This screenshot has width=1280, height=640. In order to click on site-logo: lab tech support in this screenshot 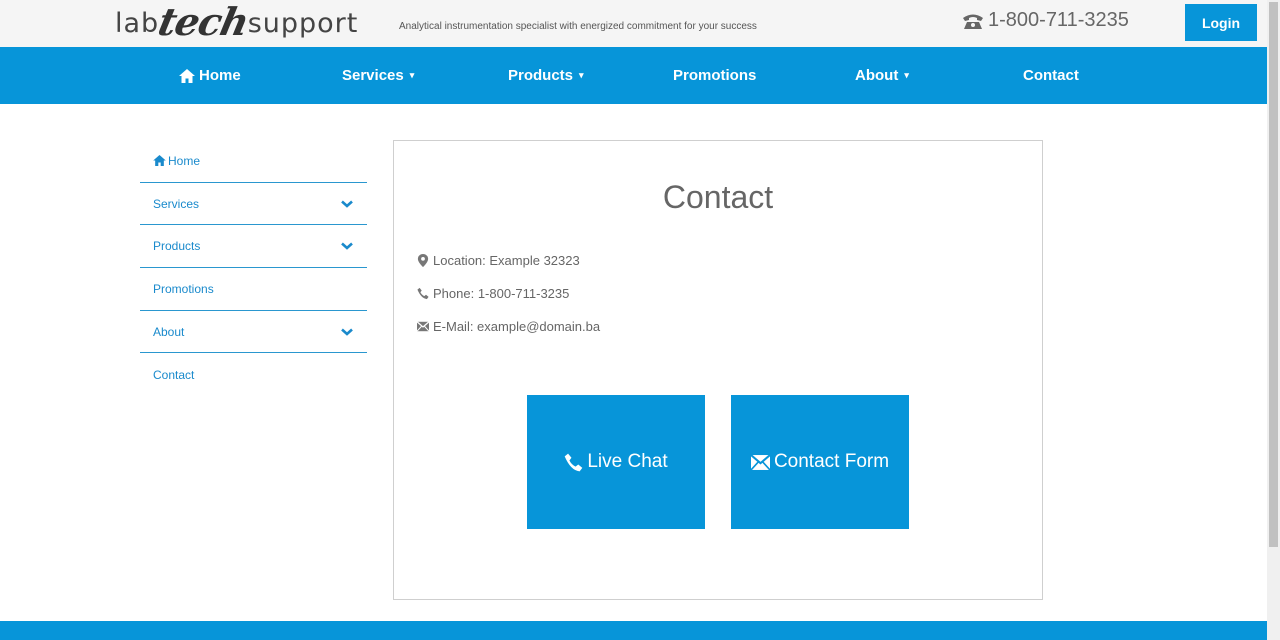, I will do `click(236, 23)`.